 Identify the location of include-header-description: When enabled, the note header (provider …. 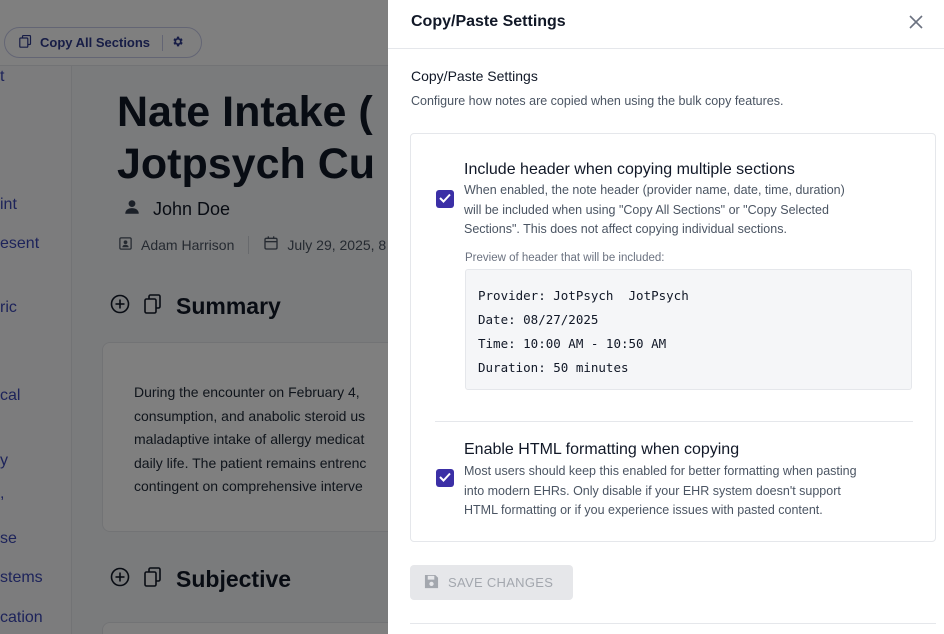
(679, 210).